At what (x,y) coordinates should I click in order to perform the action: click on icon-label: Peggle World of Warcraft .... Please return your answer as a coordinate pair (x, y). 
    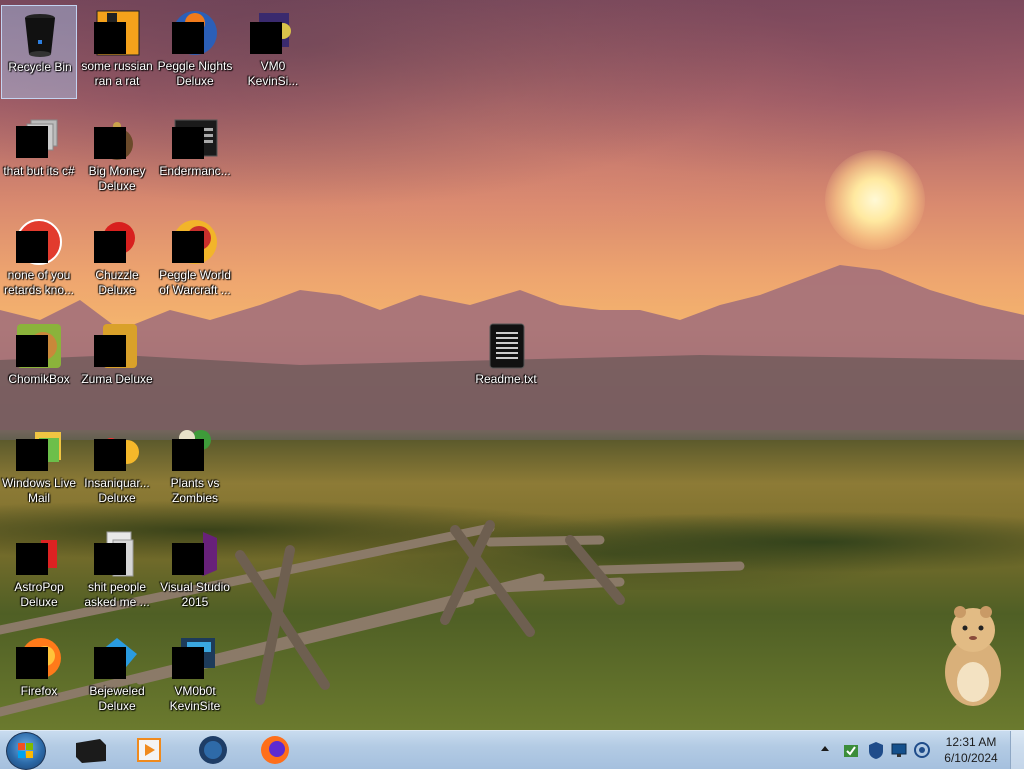
    Looking at the image, I should click on (195, 282).